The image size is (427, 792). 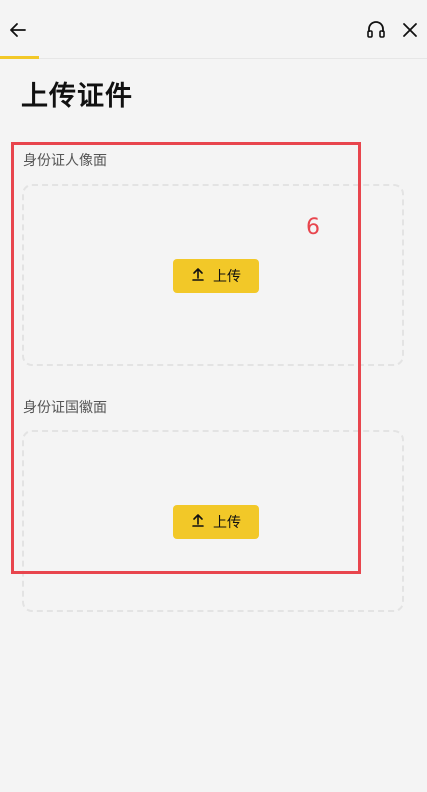 I want to click on id-front-upload-button: 上传, so click(x=216, y=276).